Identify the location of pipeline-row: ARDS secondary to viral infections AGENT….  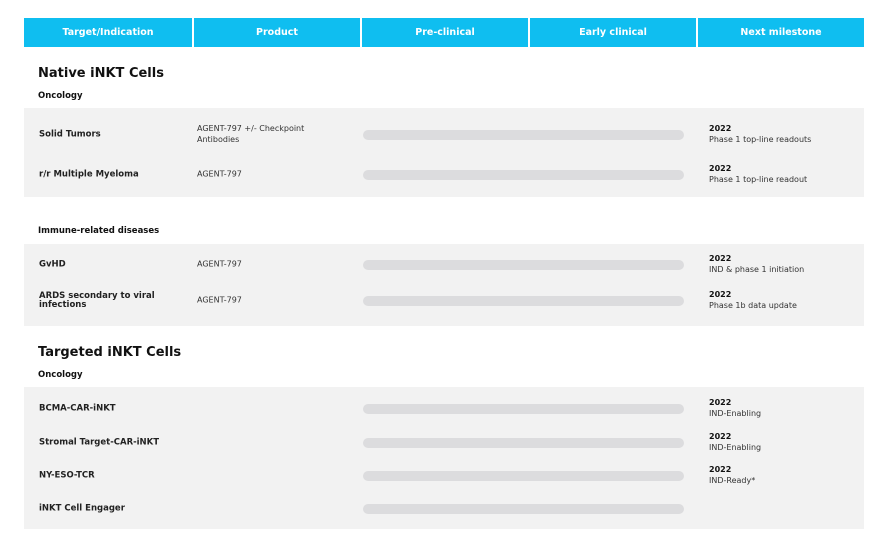
(444, 301).